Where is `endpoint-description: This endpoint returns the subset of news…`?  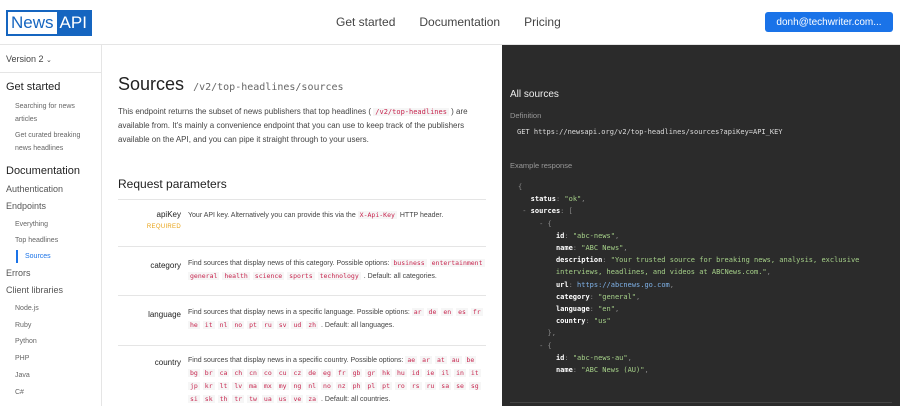
endpoint-description: This endpoint returns the subset of news… is located at coordinates (298, 126).